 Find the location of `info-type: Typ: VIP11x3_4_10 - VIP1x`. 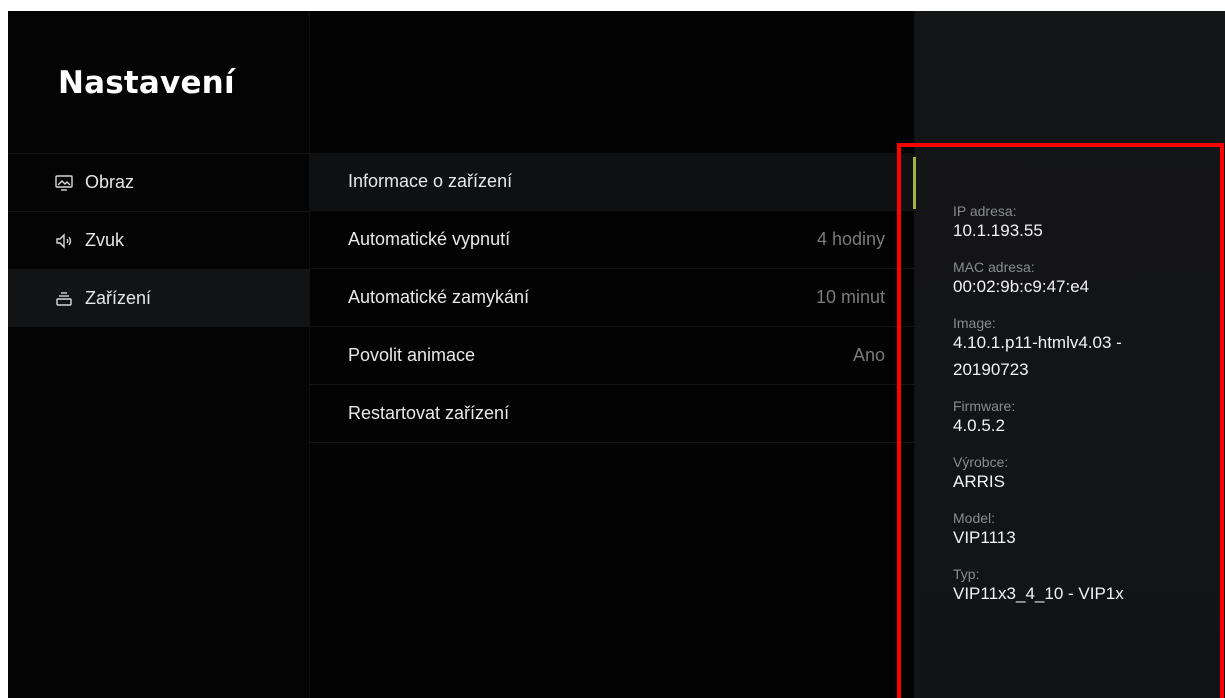

info-type: Typ: VIP11x3_4_10 - VIP1x is located at coordinates (1083, 585).